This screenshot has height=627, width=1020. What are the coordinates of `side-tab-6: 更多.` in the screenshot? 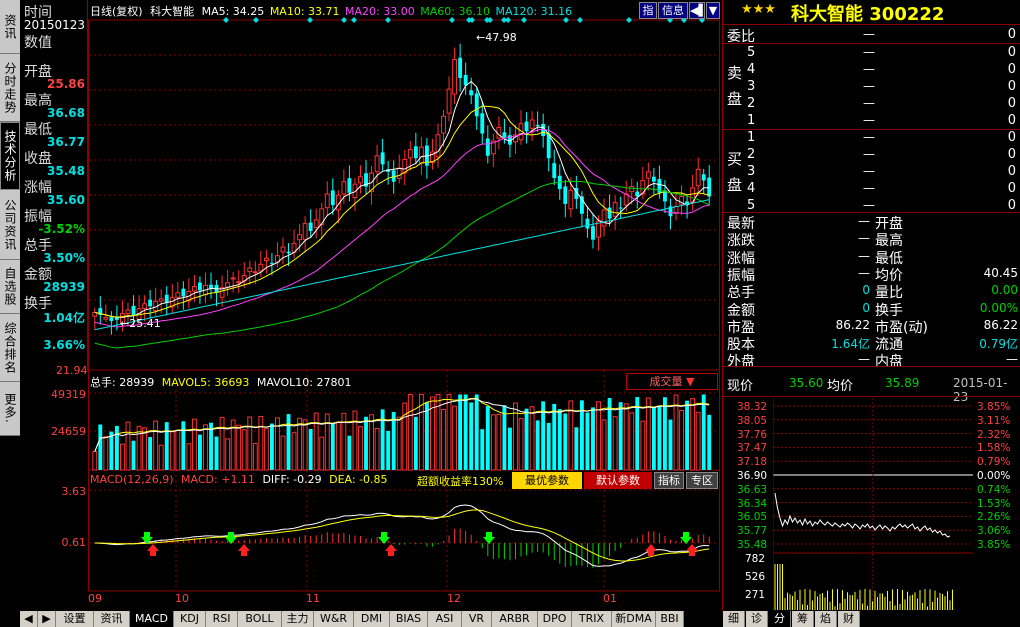 It's located at (10, 409).